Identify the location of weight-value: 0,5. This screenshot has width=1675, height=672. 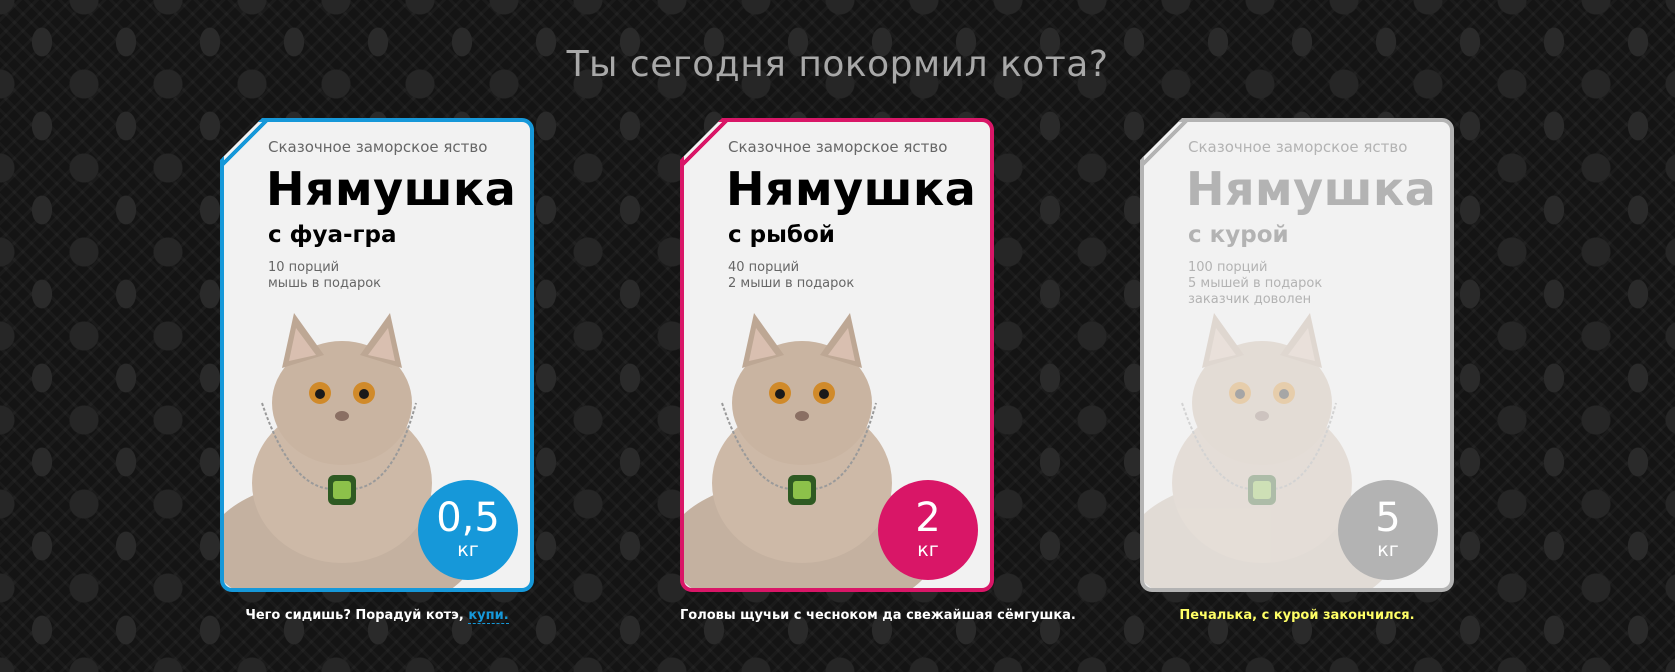
(468, 518).